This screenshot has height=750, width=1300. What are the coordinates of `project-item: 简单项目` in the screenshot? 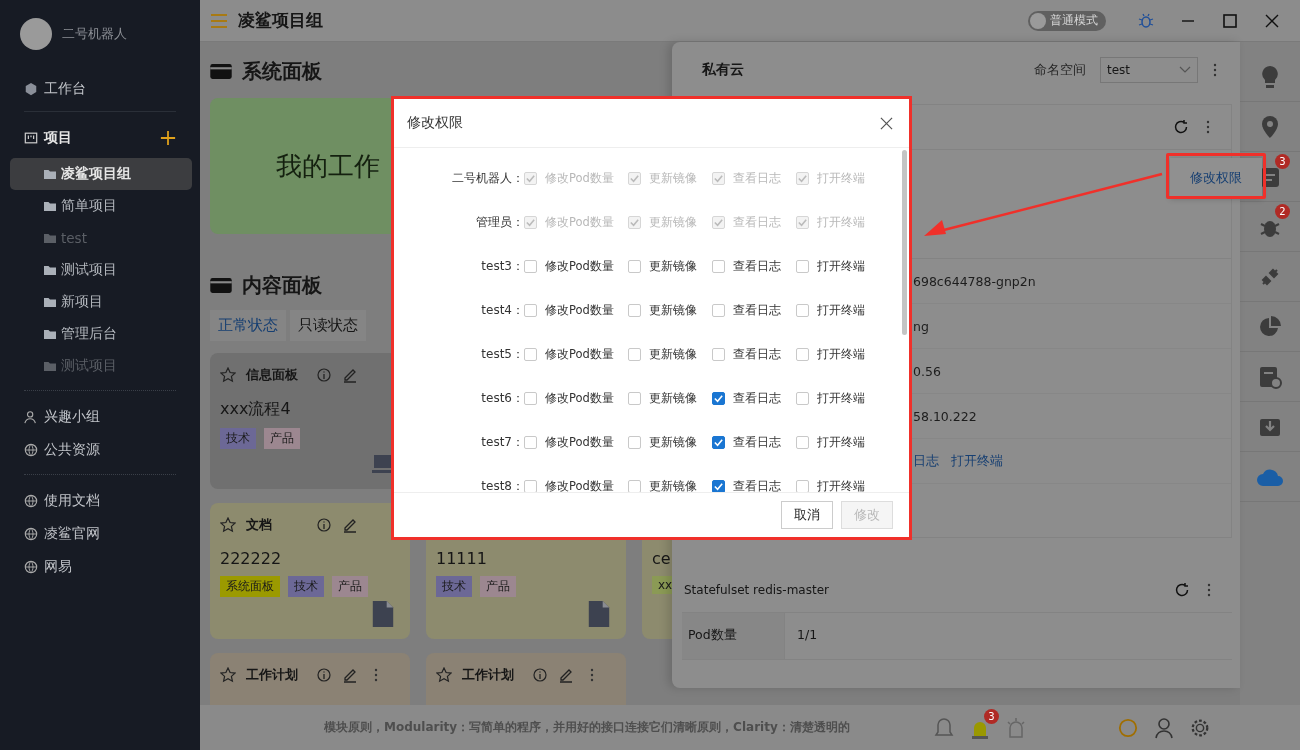 It's located at (101, 206).